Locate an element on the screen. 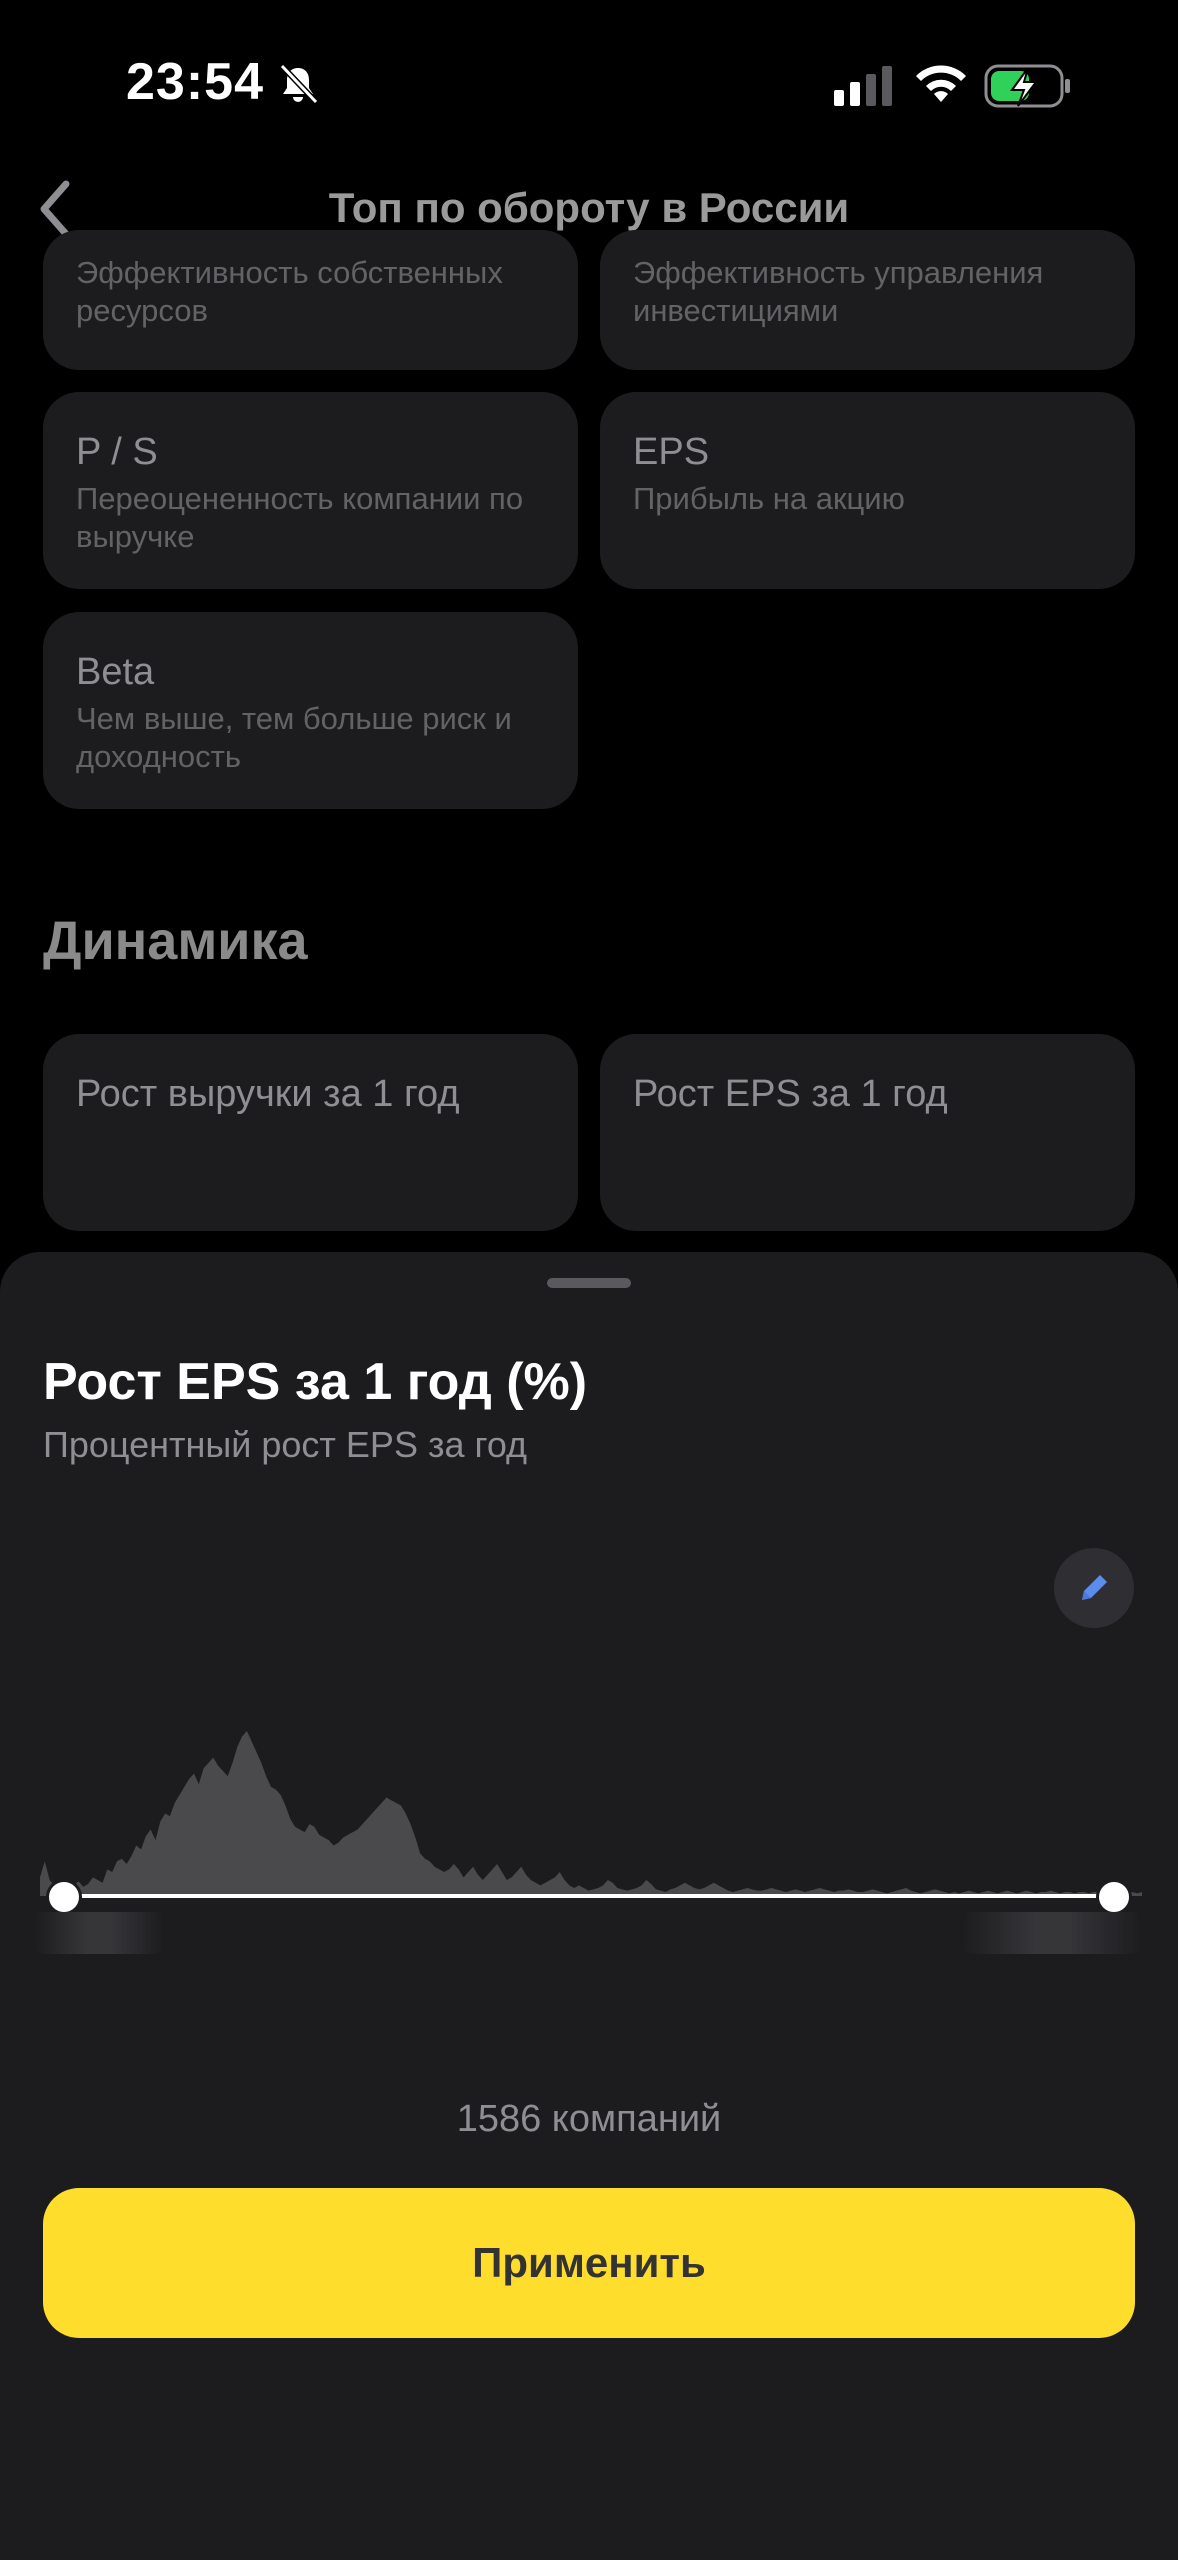 This screenshot has width=1178, height=2560. card-subtitle: Прибыль на акцию is located at coordinates (769, 498).